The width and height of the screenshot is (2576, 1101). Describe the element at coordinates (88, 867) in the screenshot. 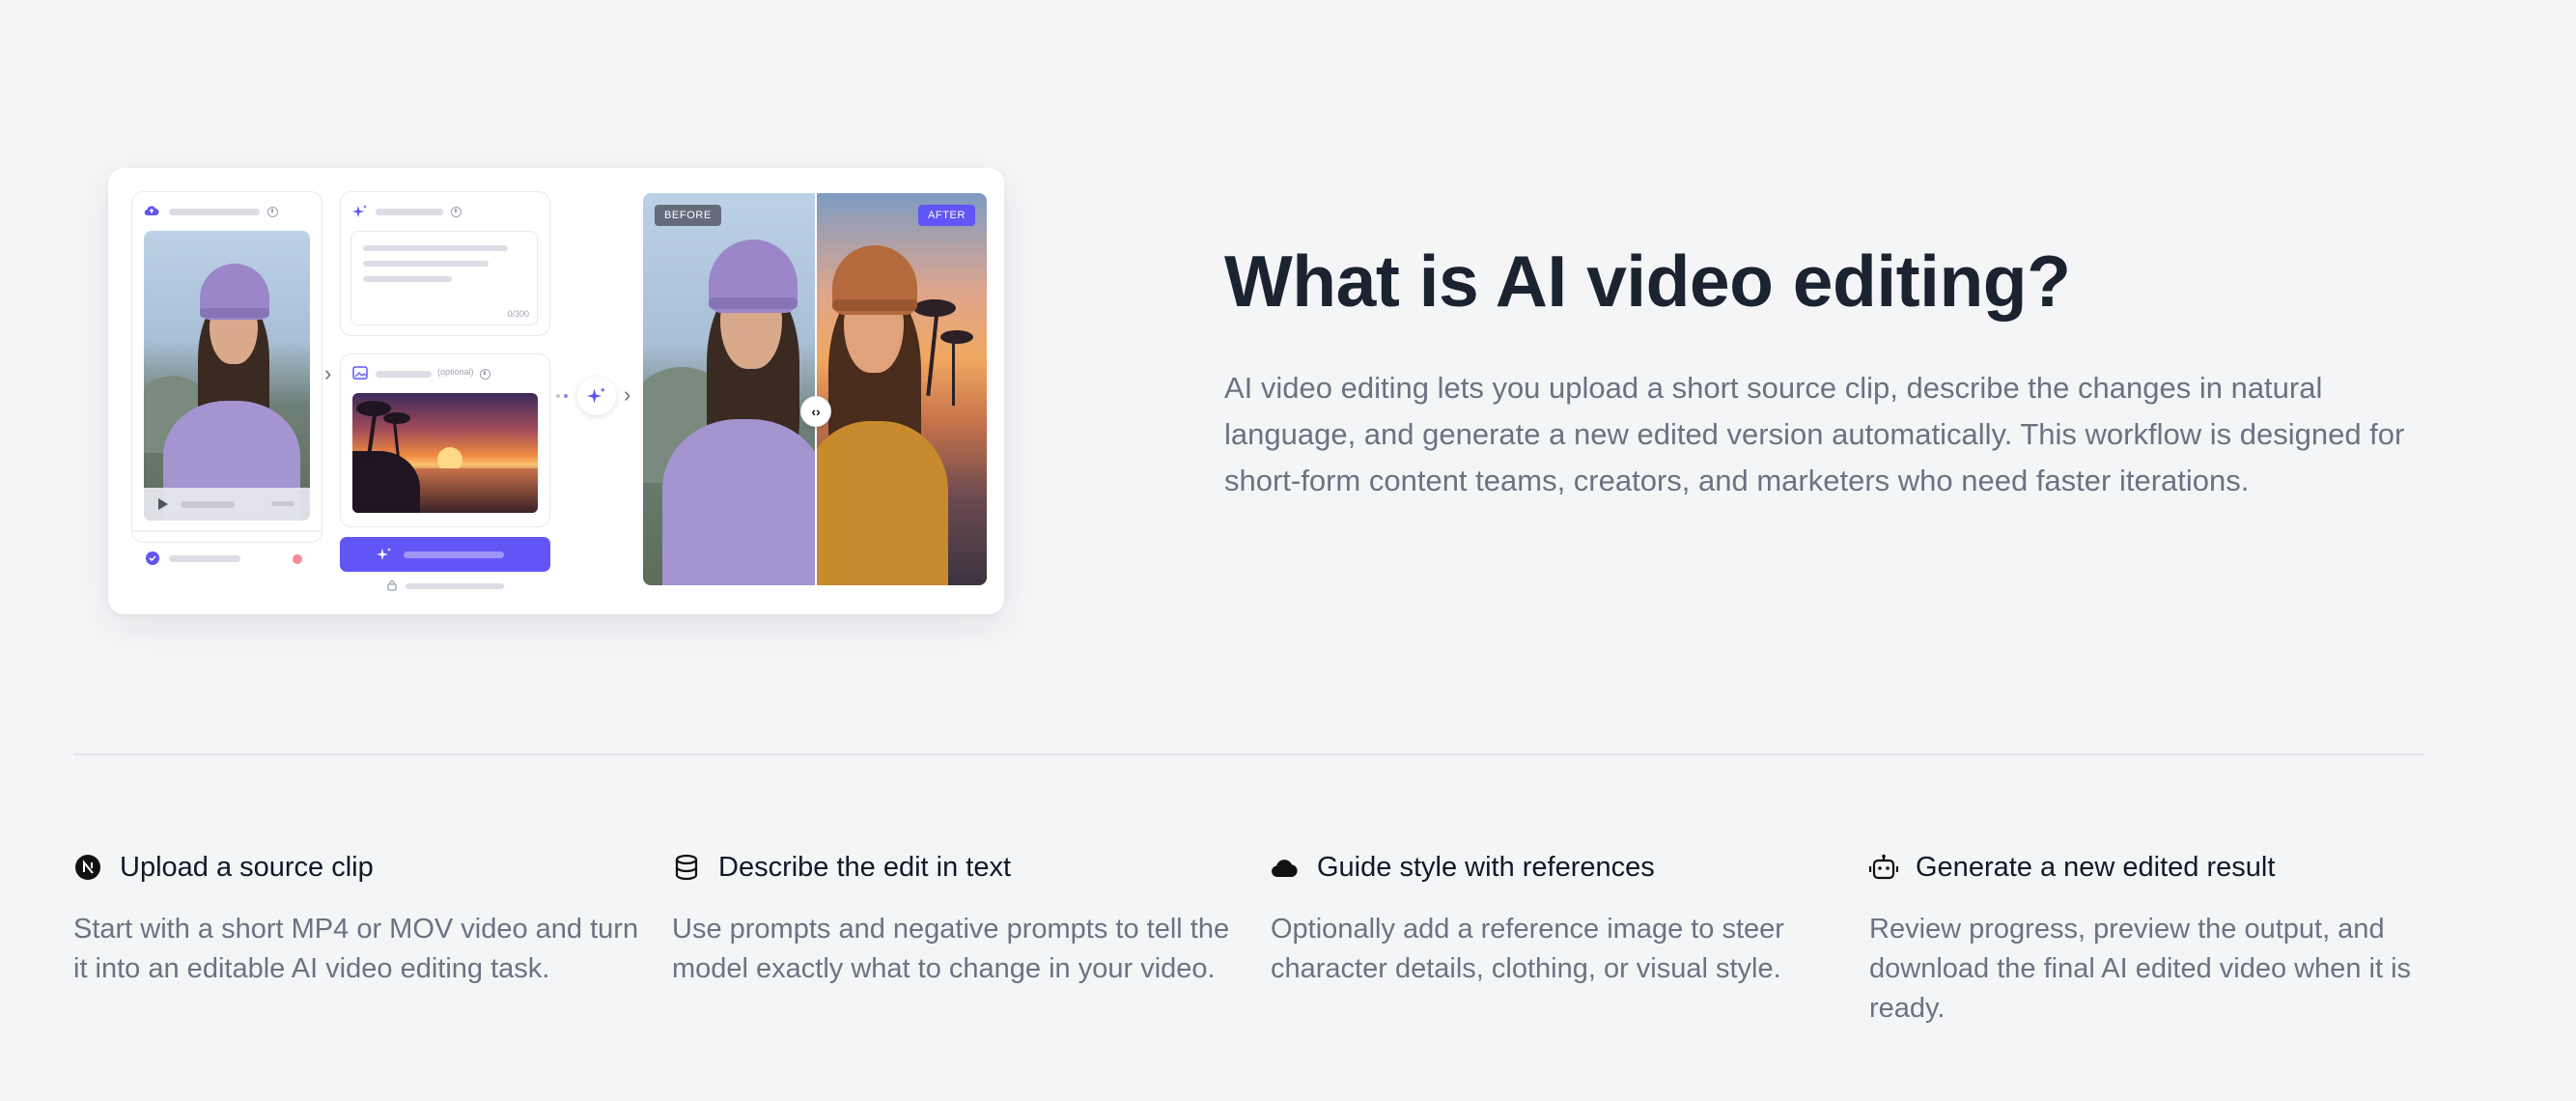

I see `nextjs-icon` at that location.